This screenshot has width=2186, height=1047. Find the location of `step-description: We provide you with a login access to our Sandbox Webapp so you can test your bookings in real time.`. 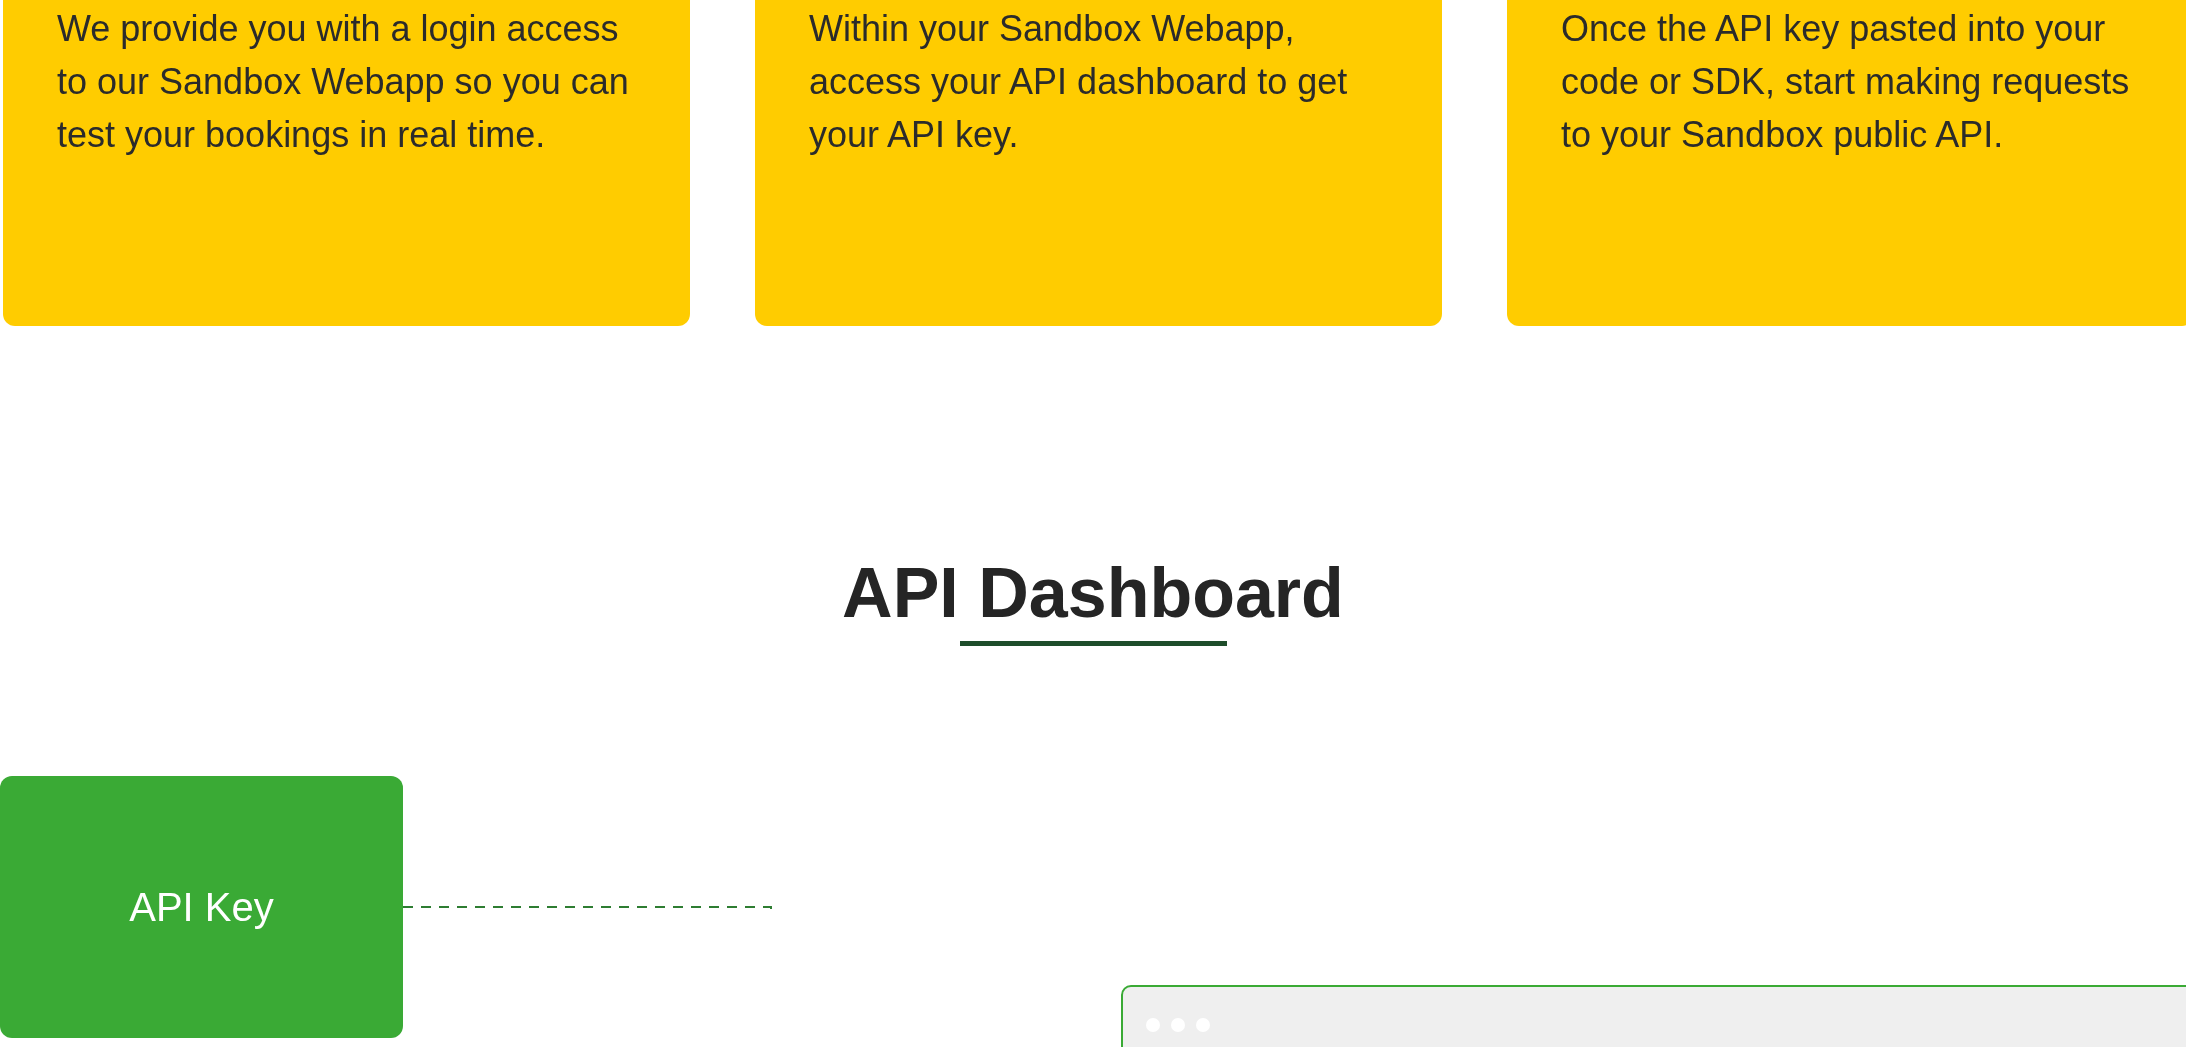

step-description: We provide you with a login access to our Sandbox Webapp so you can test your bookings in real time. is located at coordinates (343, 82).